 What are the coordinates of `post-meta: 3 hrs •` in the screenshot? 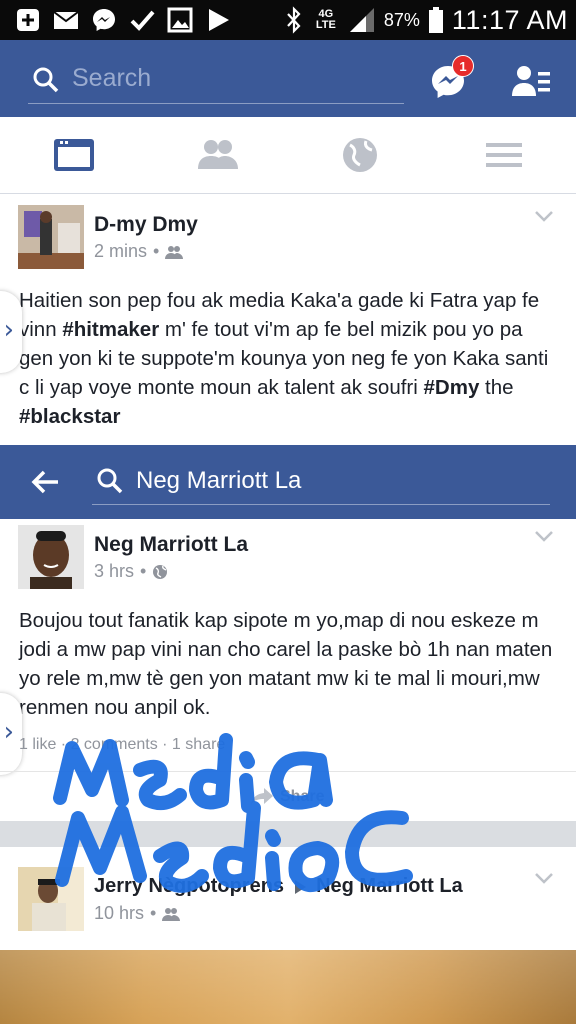 It's located at (131, 571).